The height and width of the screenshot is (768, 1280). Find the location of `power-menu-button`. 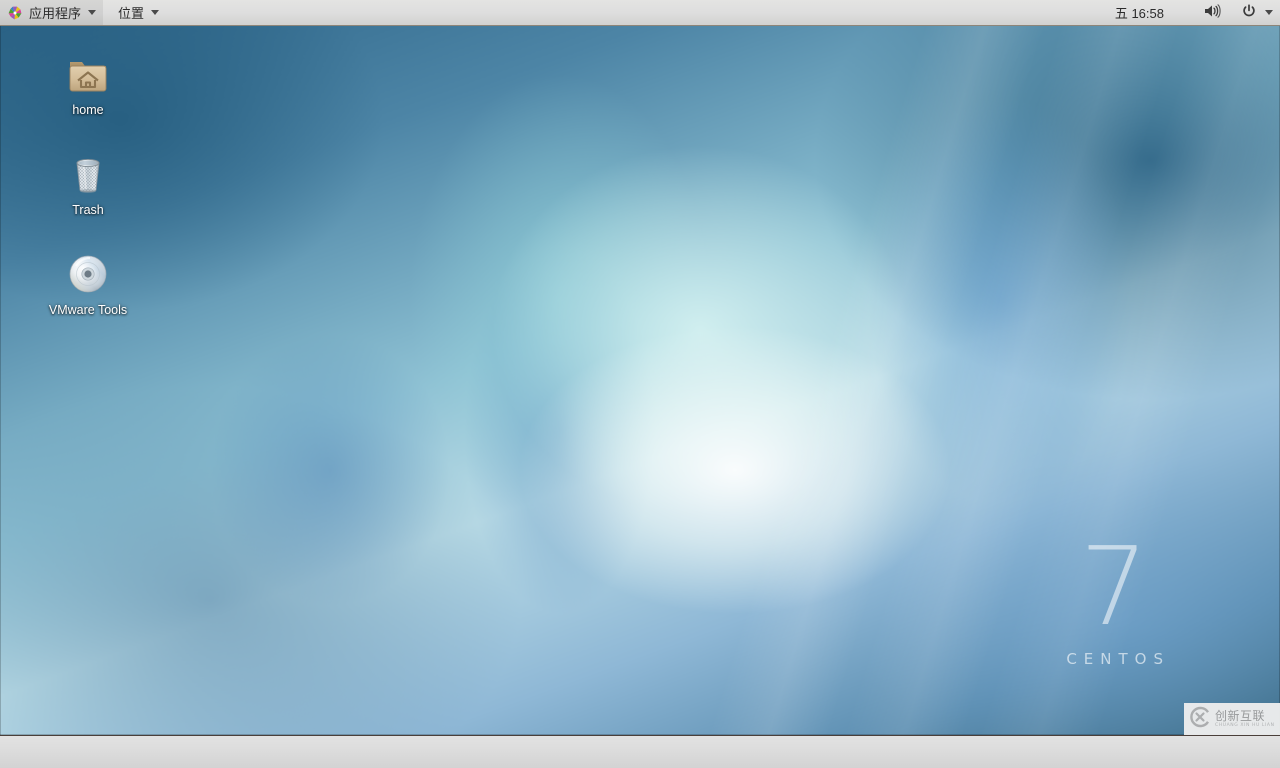

power-menu-button is located at coordinates (1257, 12).